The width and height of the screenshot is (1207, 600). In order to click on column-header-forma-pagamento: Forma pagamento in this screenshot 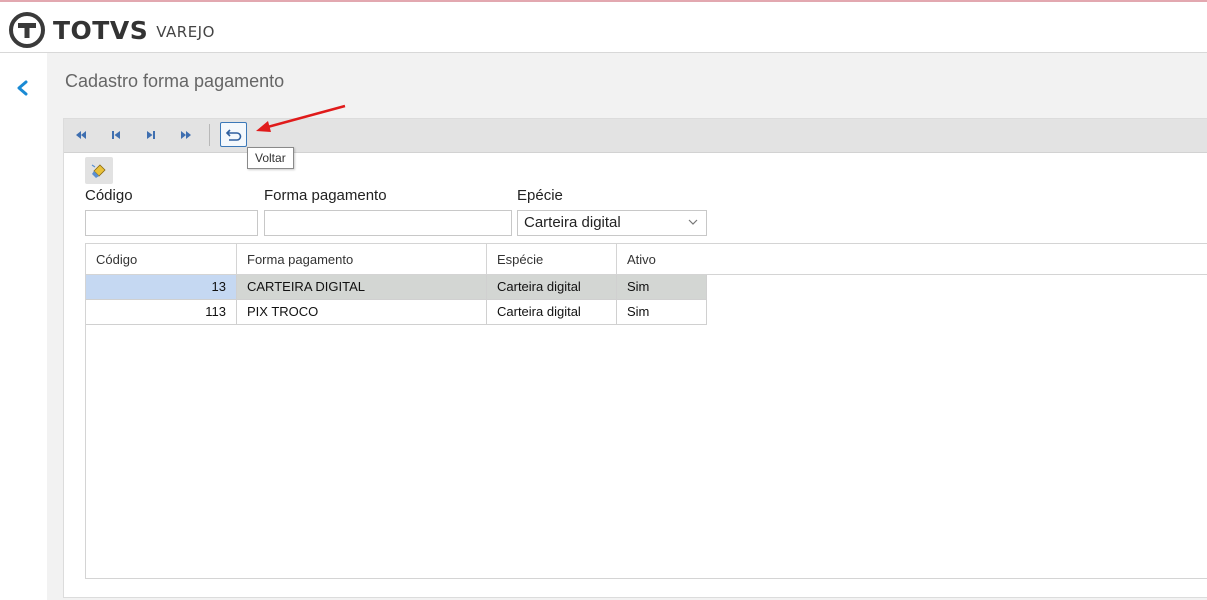, I will do `click(362, 259)`.